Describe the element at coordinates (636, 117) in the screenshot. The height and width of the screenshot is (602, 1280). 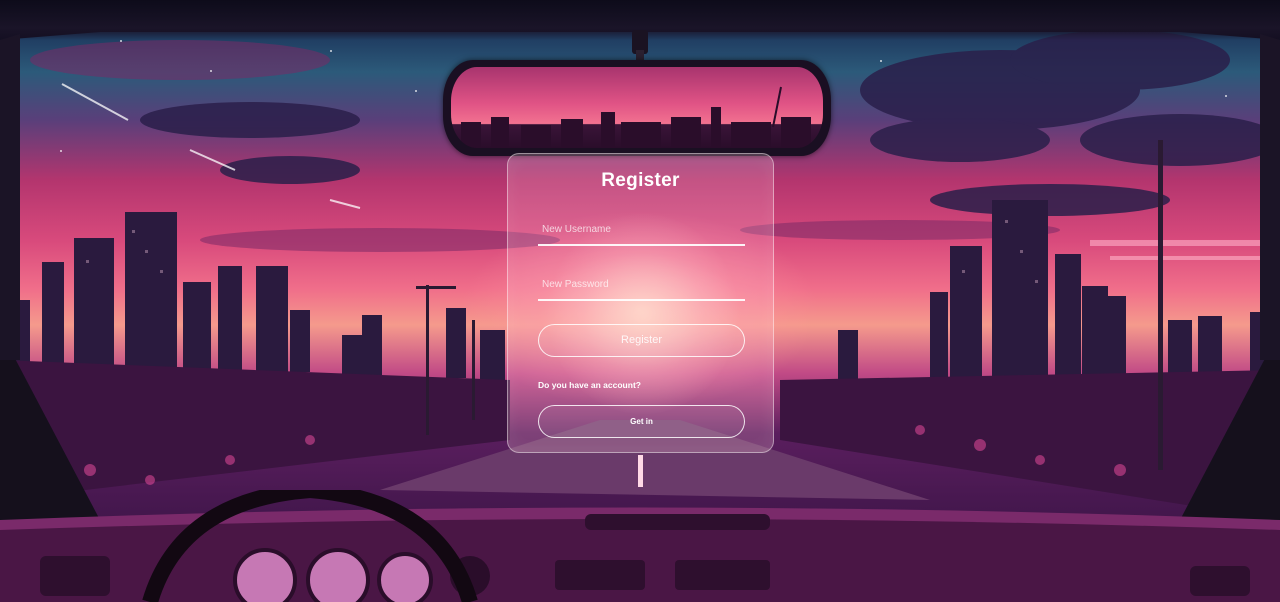
I see `mirror-city-silhouette` at that location.